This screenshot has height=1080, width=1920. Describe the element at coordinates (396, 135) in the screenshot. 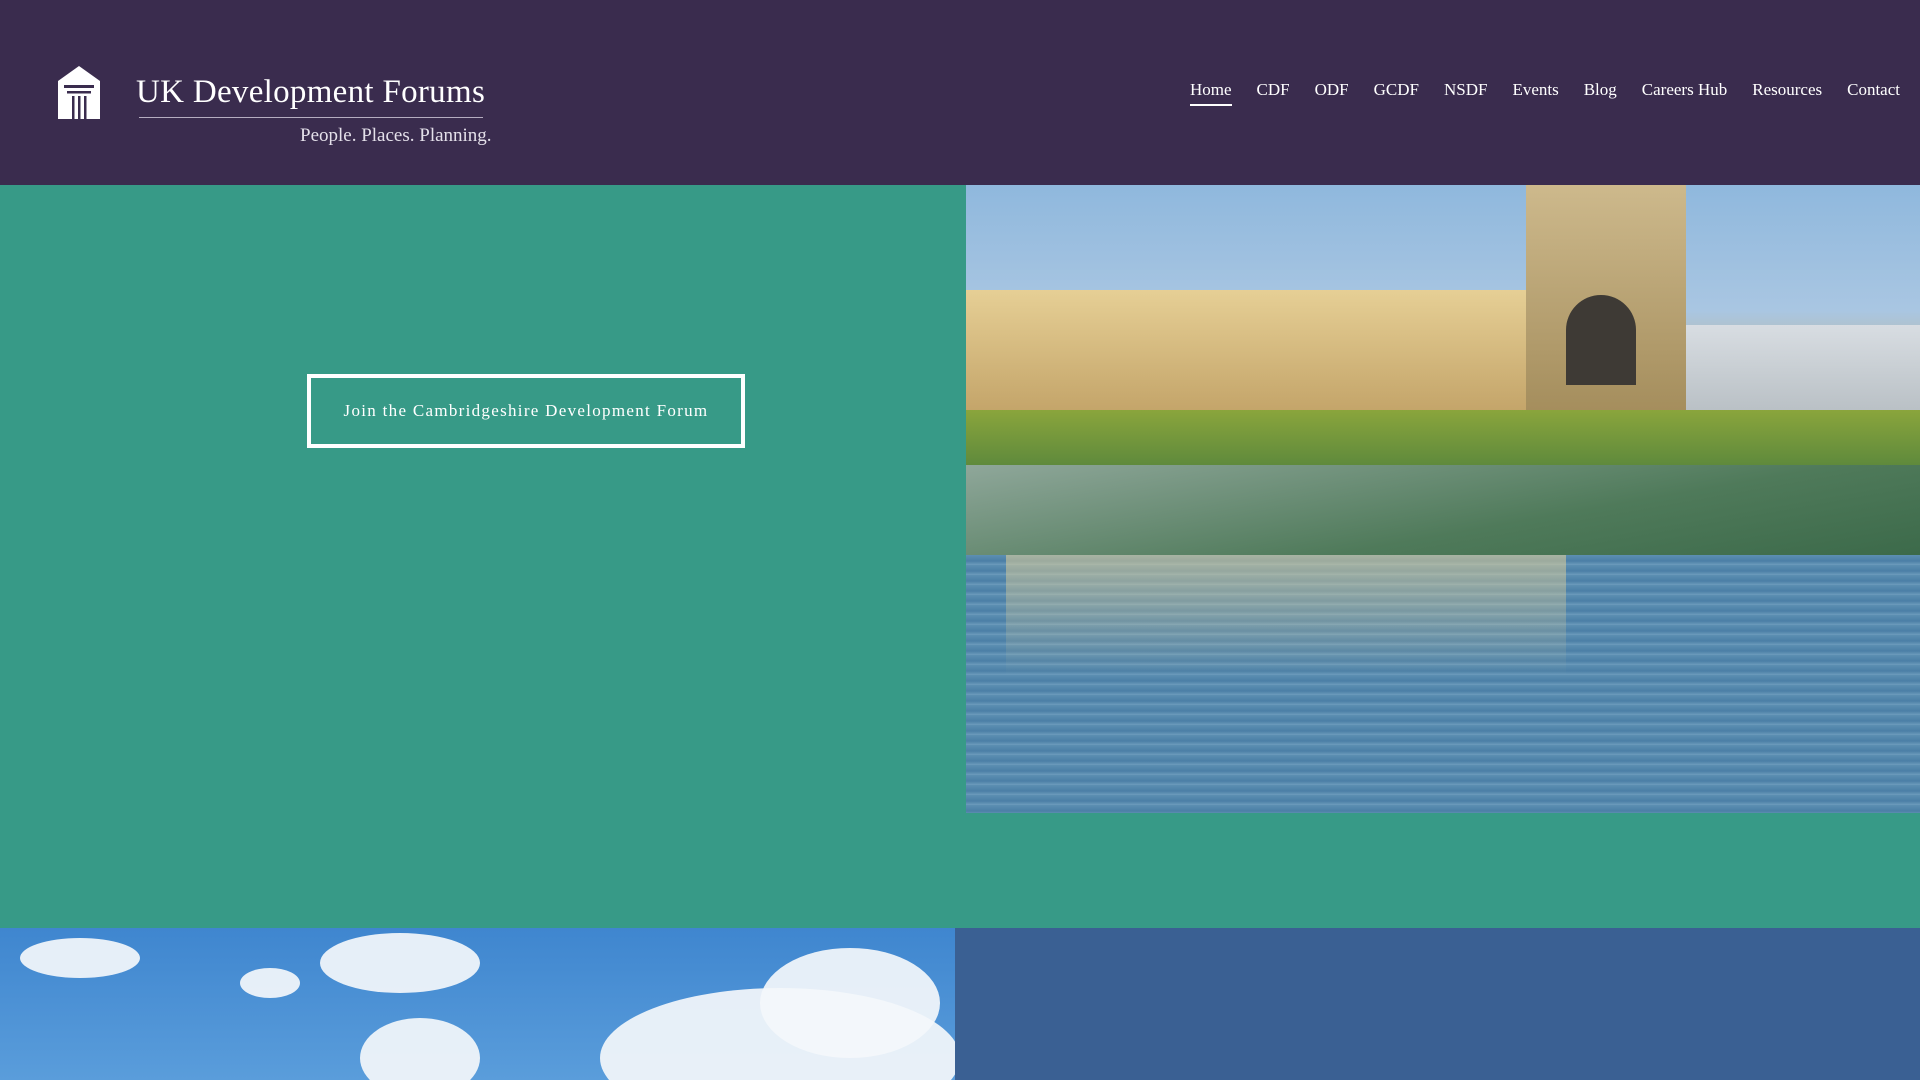

I see `logo-tagline: People. Places. Planning.` at that location.